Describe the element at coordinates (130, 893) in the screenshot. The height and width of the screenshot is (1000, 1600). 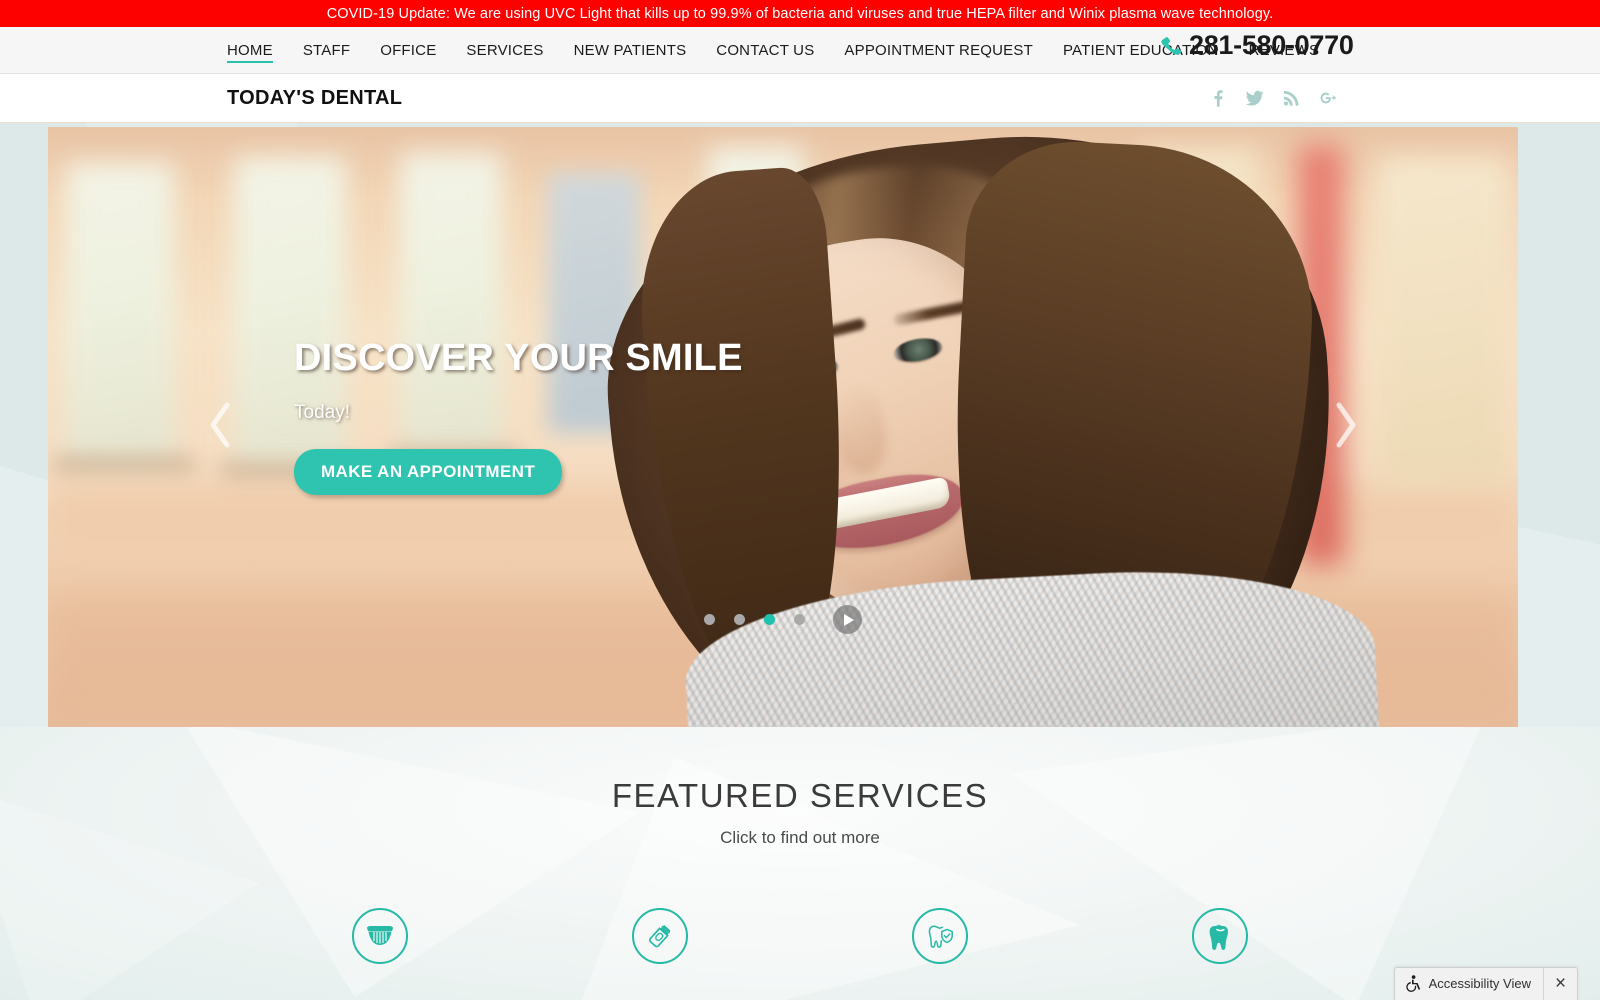
I see `section-facet` at that location.